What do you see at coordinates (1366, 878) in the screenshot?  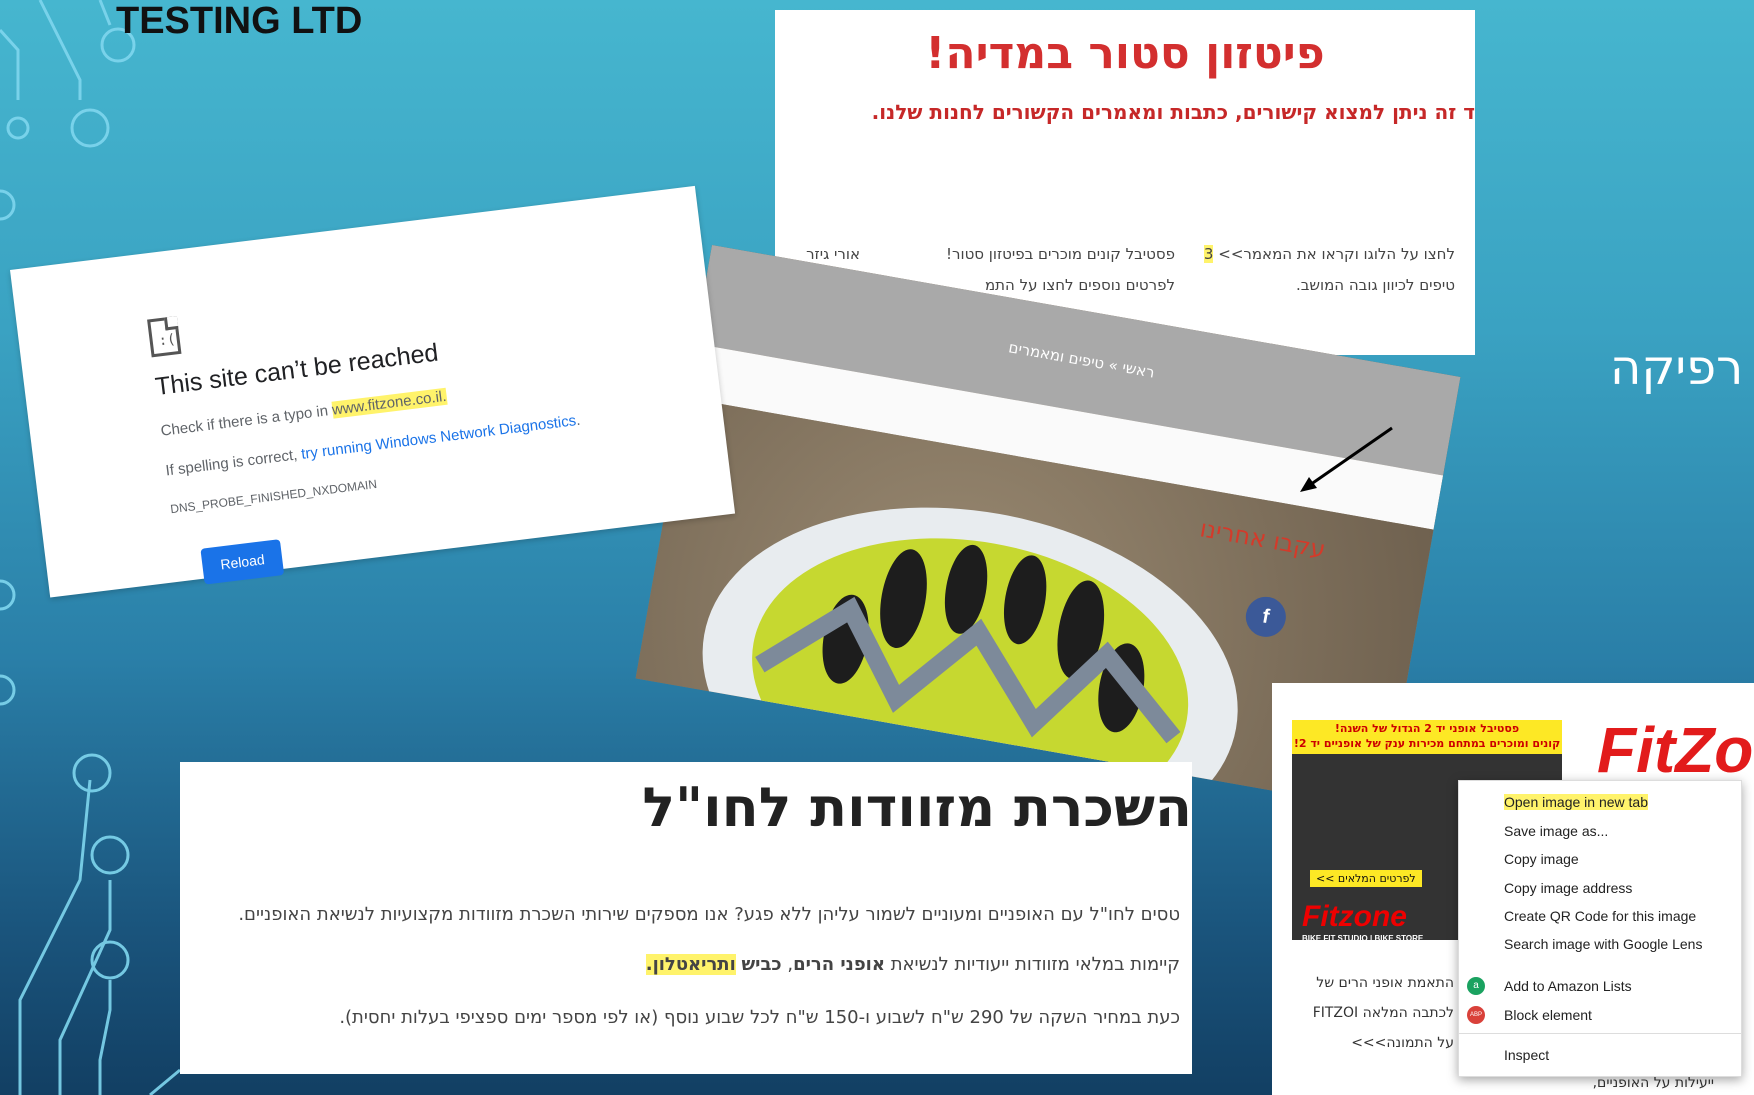 I see `ad-details-button: לפרטים המלאים >>` at bounding box center [1366, 878].